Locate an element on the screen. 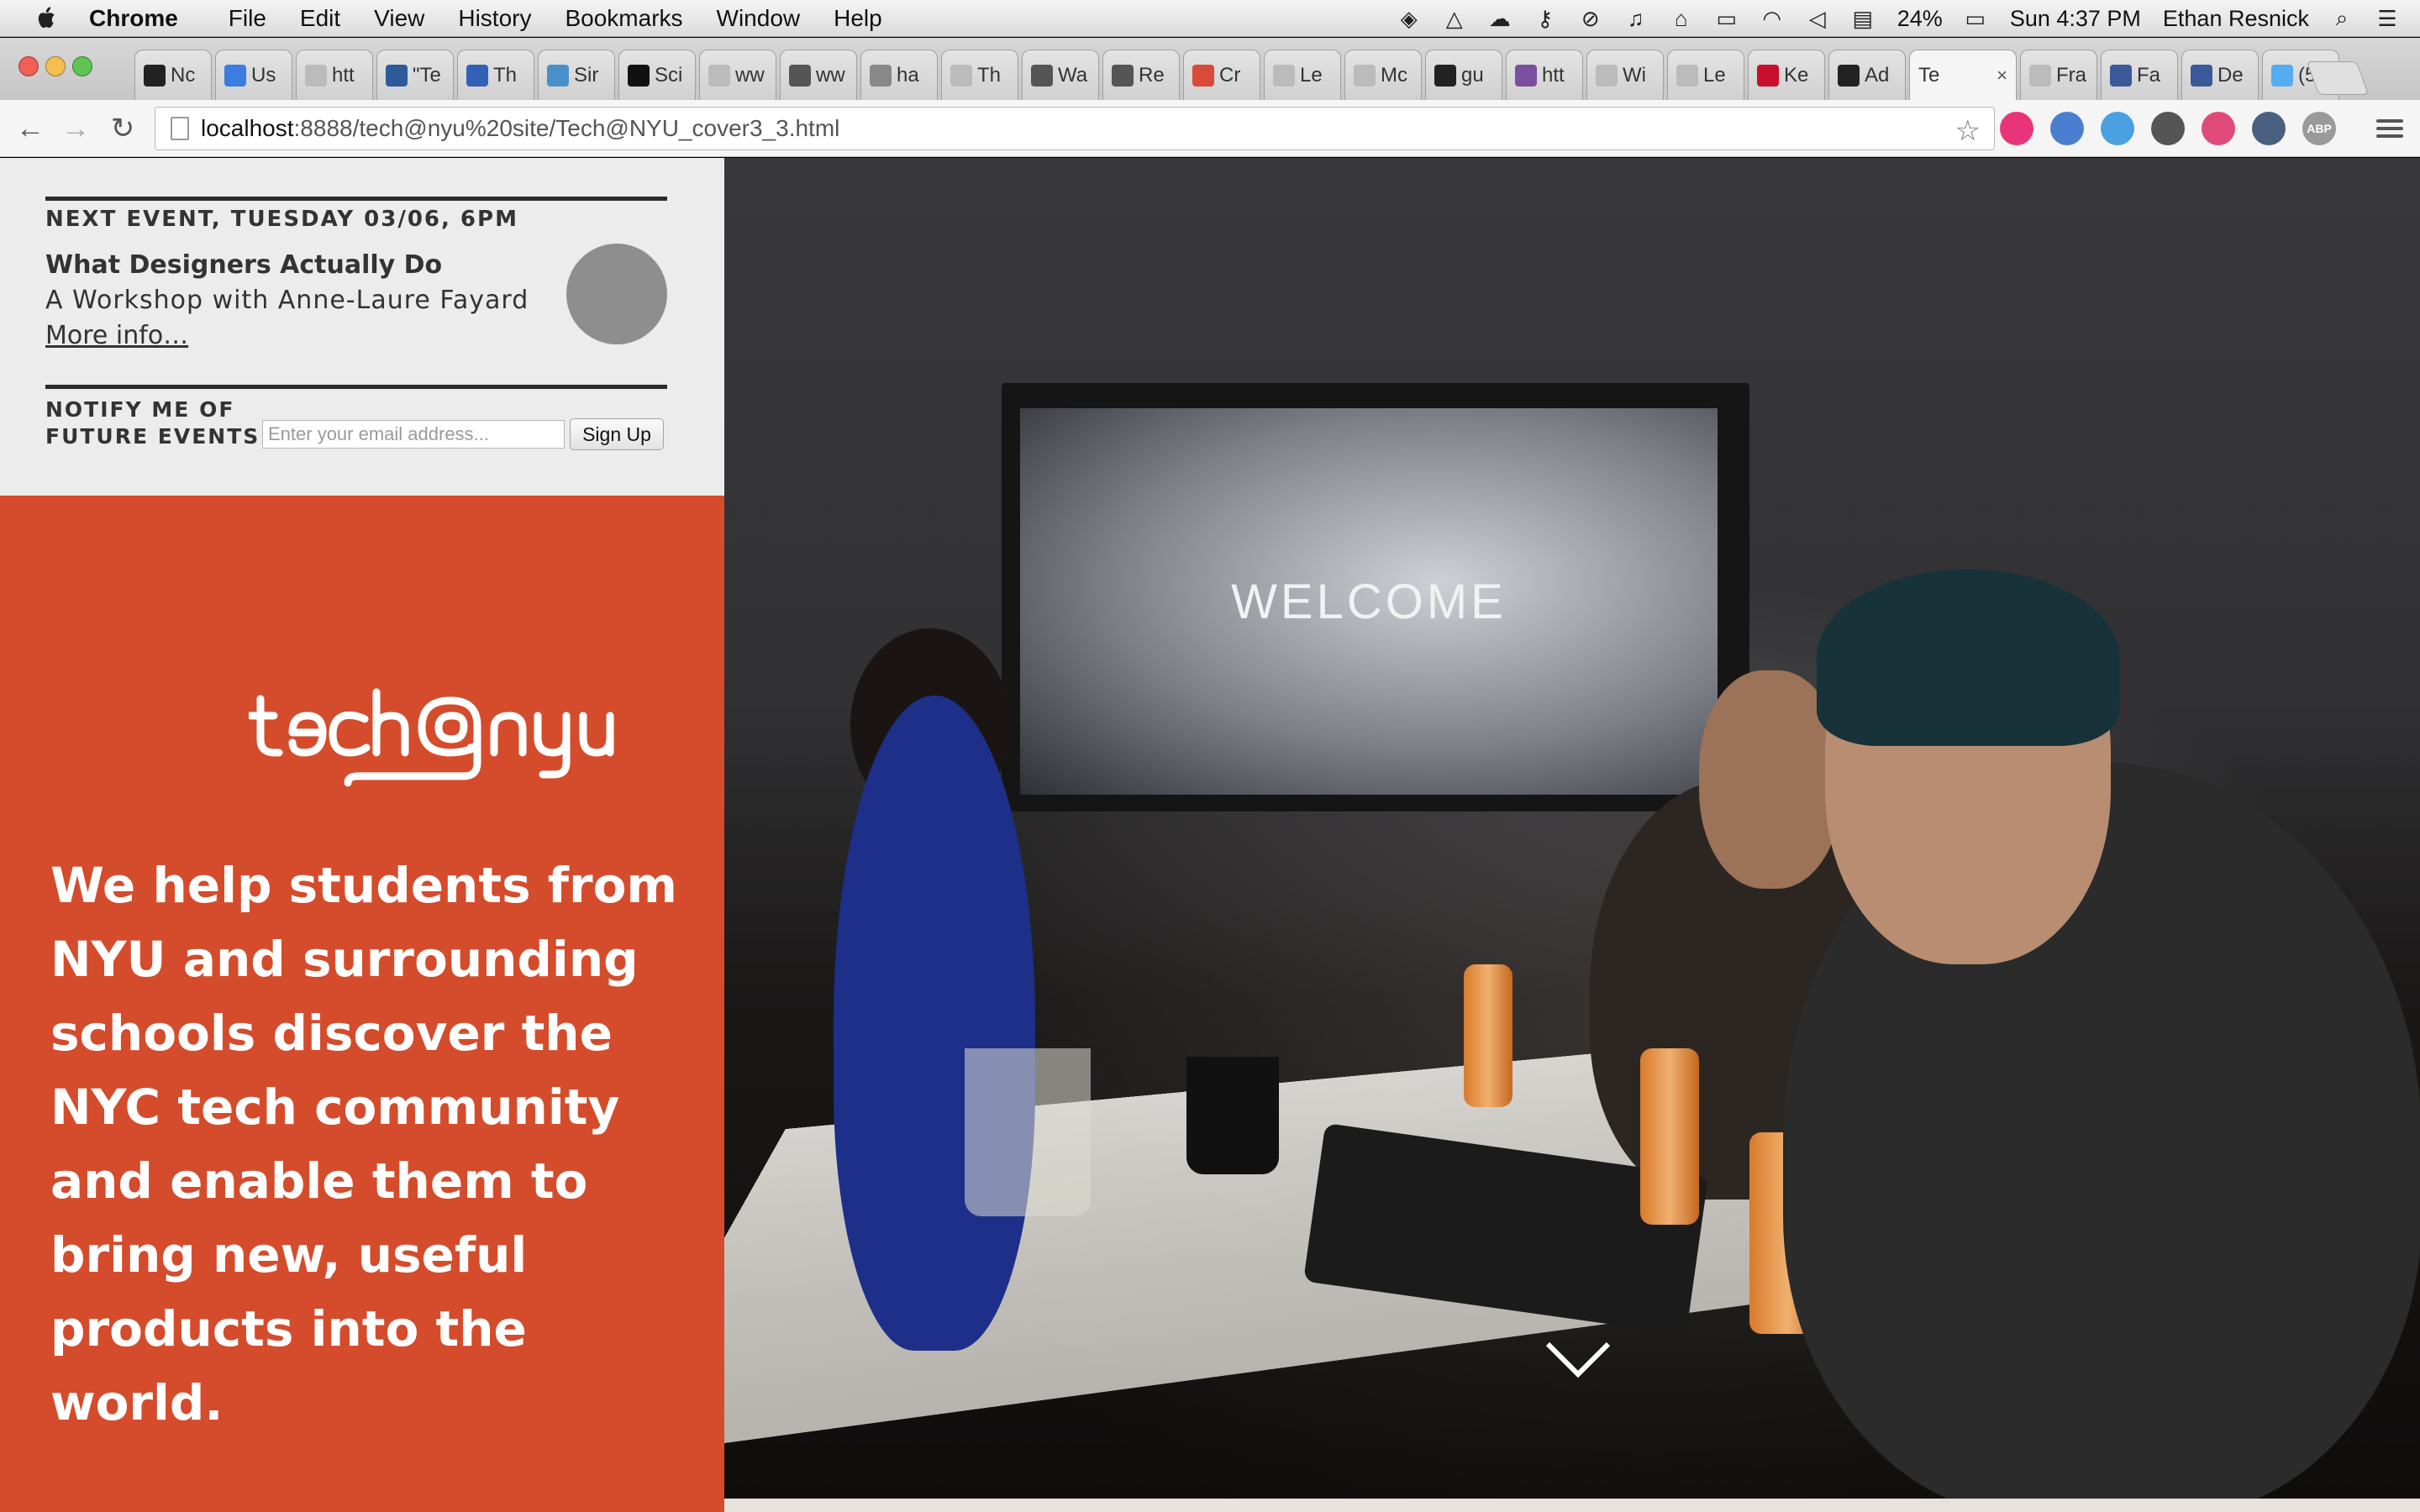 This screenshot has height=1512, width=2420. airplay-icon: ▭ is located at coordinates (1727, 18).